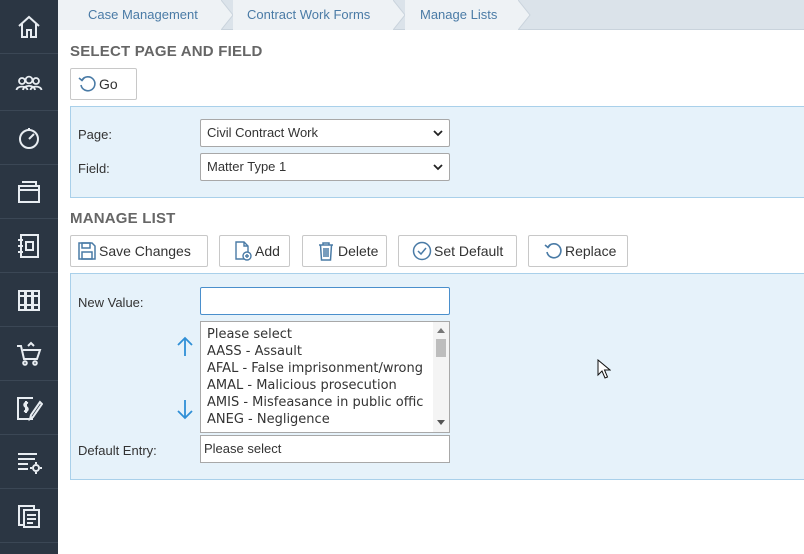 The image size is (804, 554). I want to click on list-scrollbar, so click(441, 377).